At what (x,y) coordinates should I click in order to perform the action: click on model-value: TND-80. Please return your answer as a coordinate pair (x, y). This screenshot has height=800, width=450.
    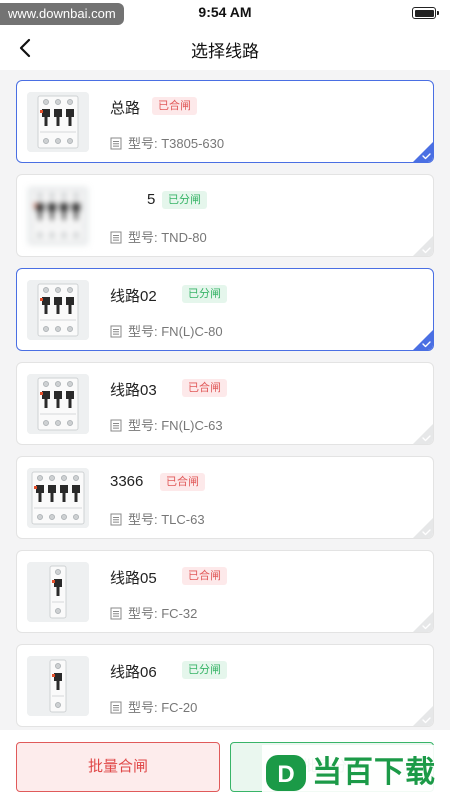
    Looking at the image, I should click on (184, 237).